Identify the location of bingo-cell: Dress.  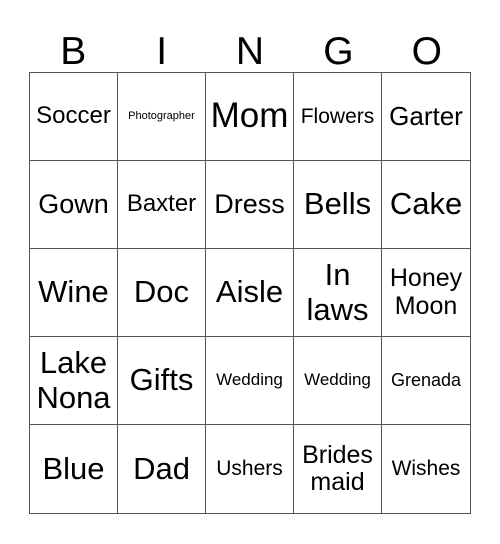
(250, 205).